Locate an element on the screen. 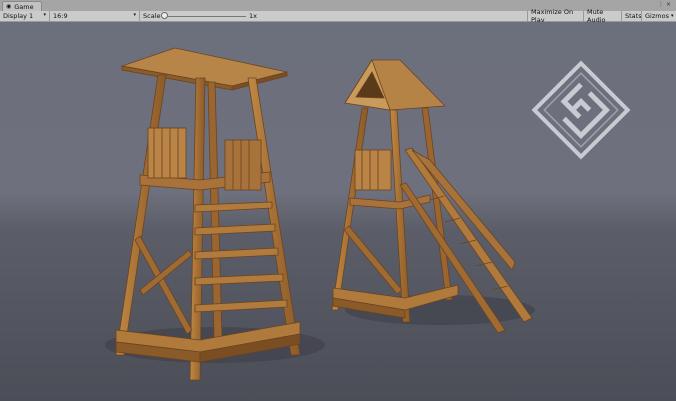  gizmos-dropdown: Gizmos ▾ is located at coordinates (658, 16).